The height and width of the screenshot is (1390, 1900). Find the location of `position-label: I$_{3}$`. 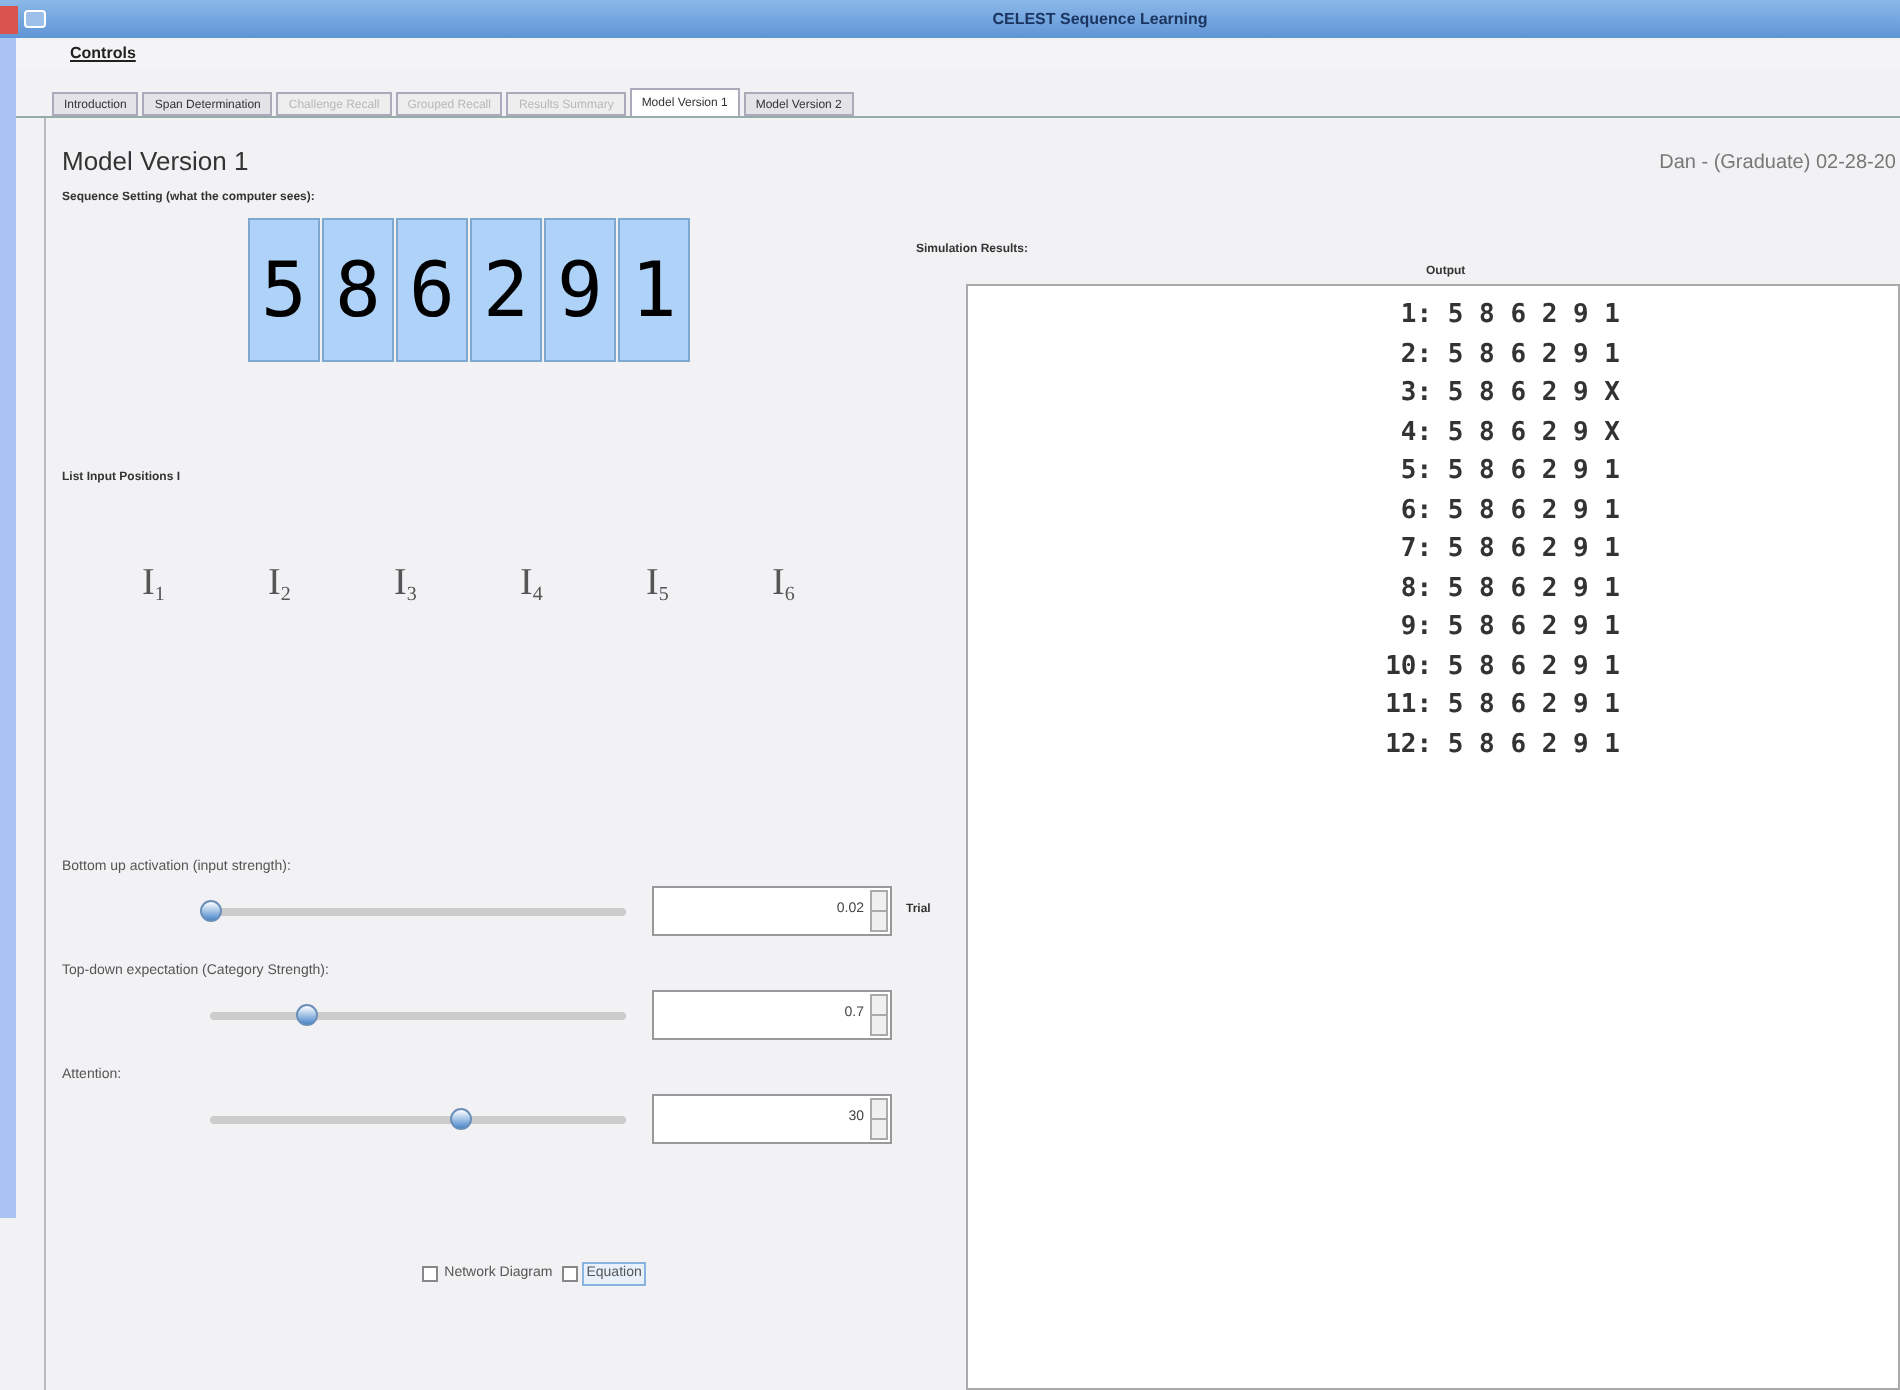

position-label: I$_{3}$ is located at coordinates (406, 584).